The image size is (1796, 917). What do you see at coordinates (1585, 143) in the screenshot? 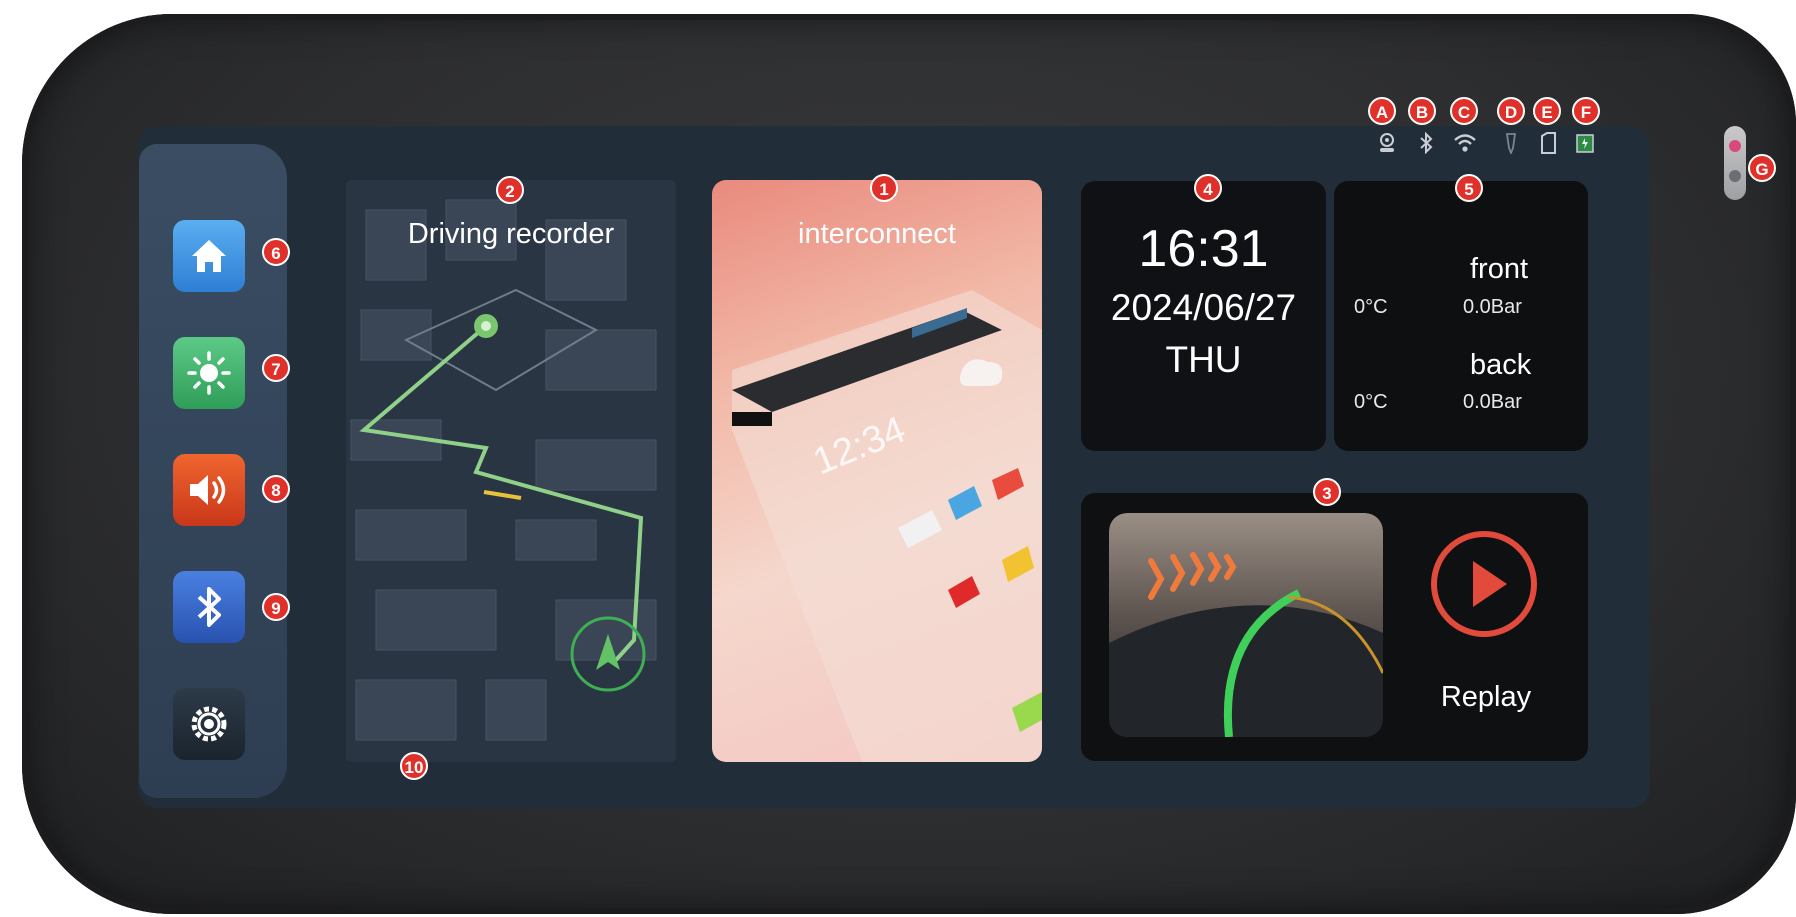
I see `battery-icon` at bounding box center [1585, 143].